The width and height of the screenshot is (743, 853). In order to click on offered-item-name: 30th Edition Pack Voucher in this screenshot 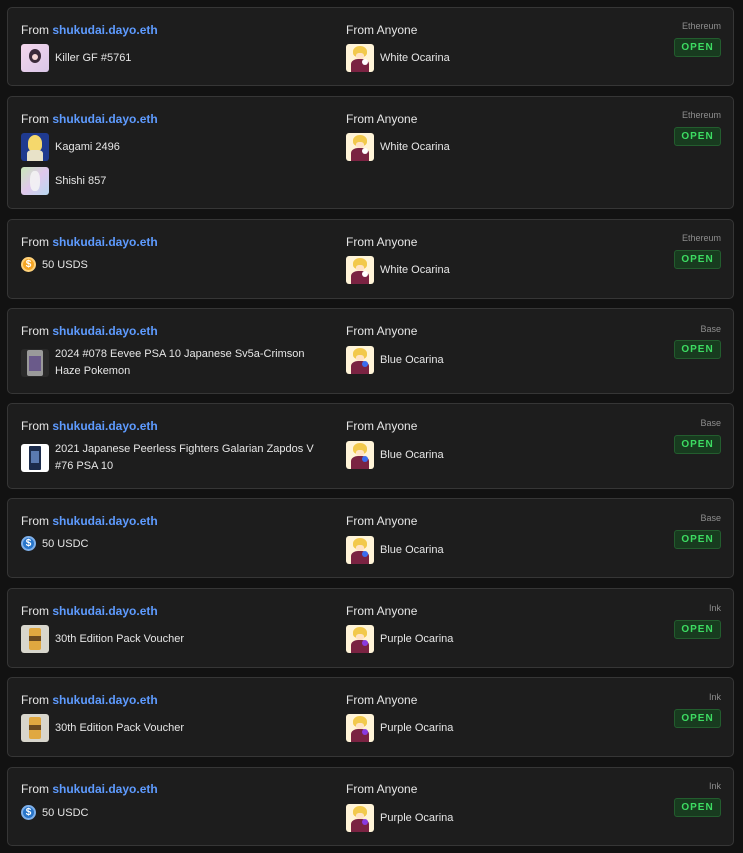, I will do `click(120, 638)`.